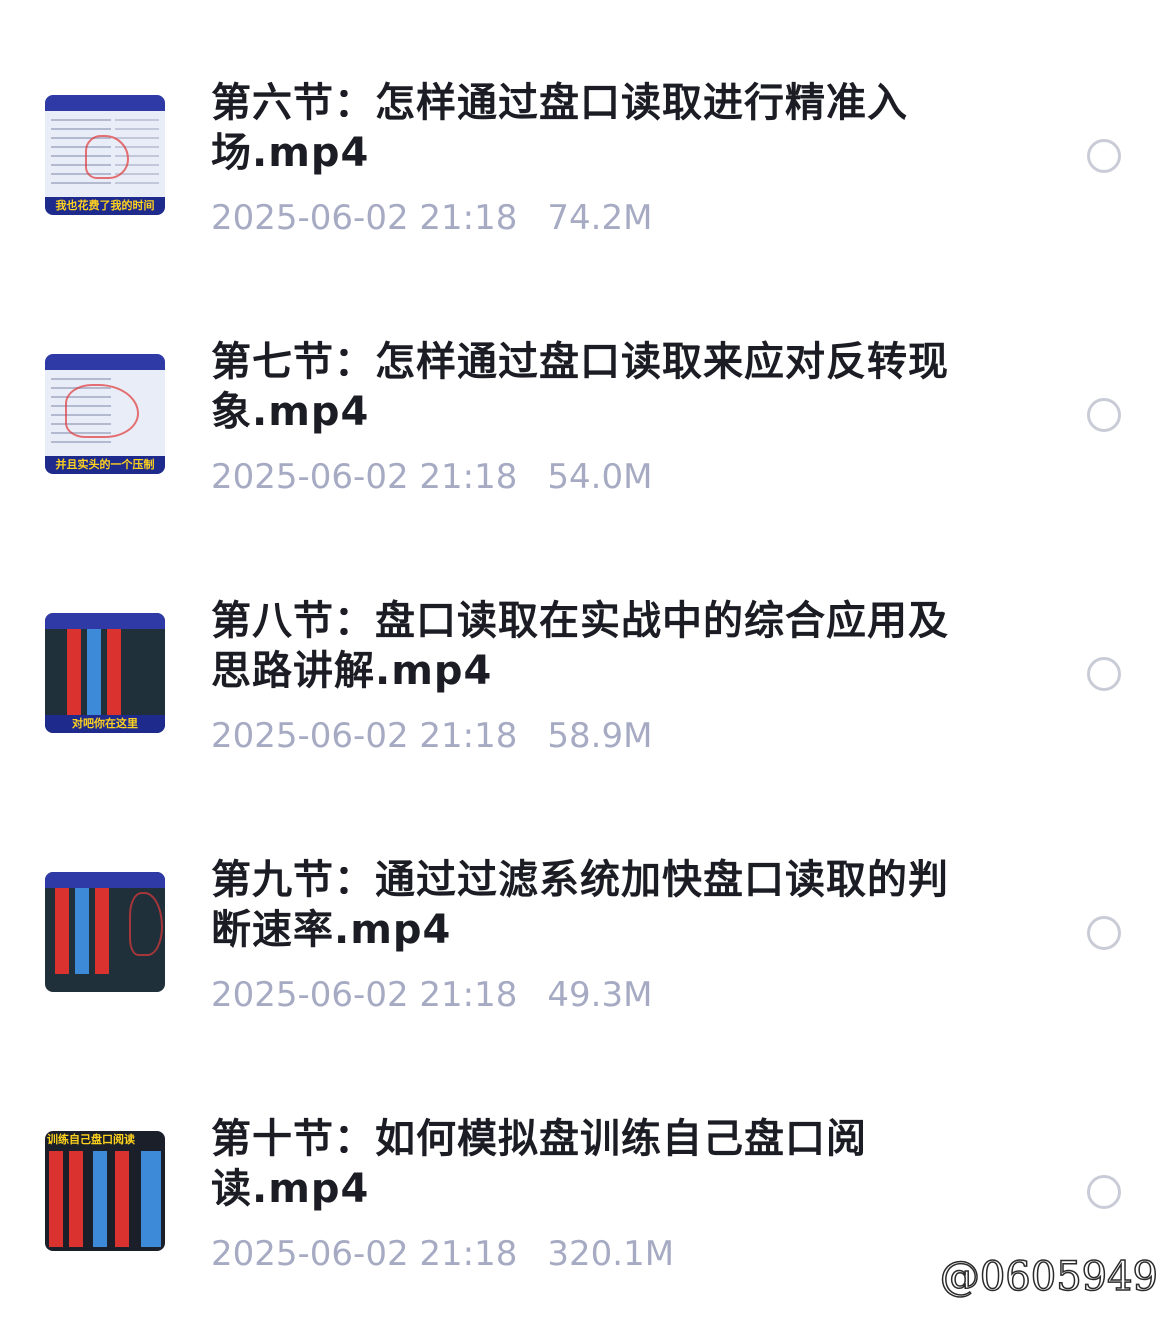 The width and height of the screenshot is (1170, 1340). I want to click on file-meta: 2025-06-02 21:18 320.1M, so click(442, 1254).